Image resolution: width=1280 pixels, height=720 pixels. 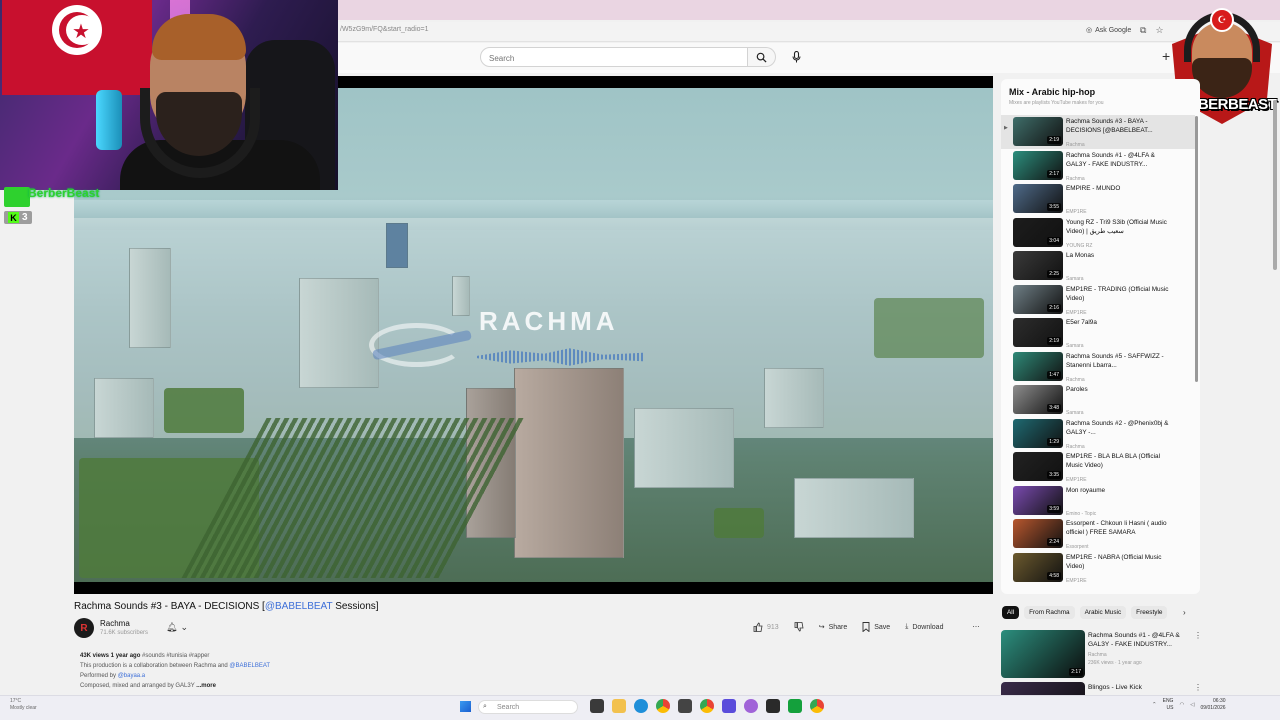 I want to click on desc-mention: @bayaa.a, so click(x=131, y=676).